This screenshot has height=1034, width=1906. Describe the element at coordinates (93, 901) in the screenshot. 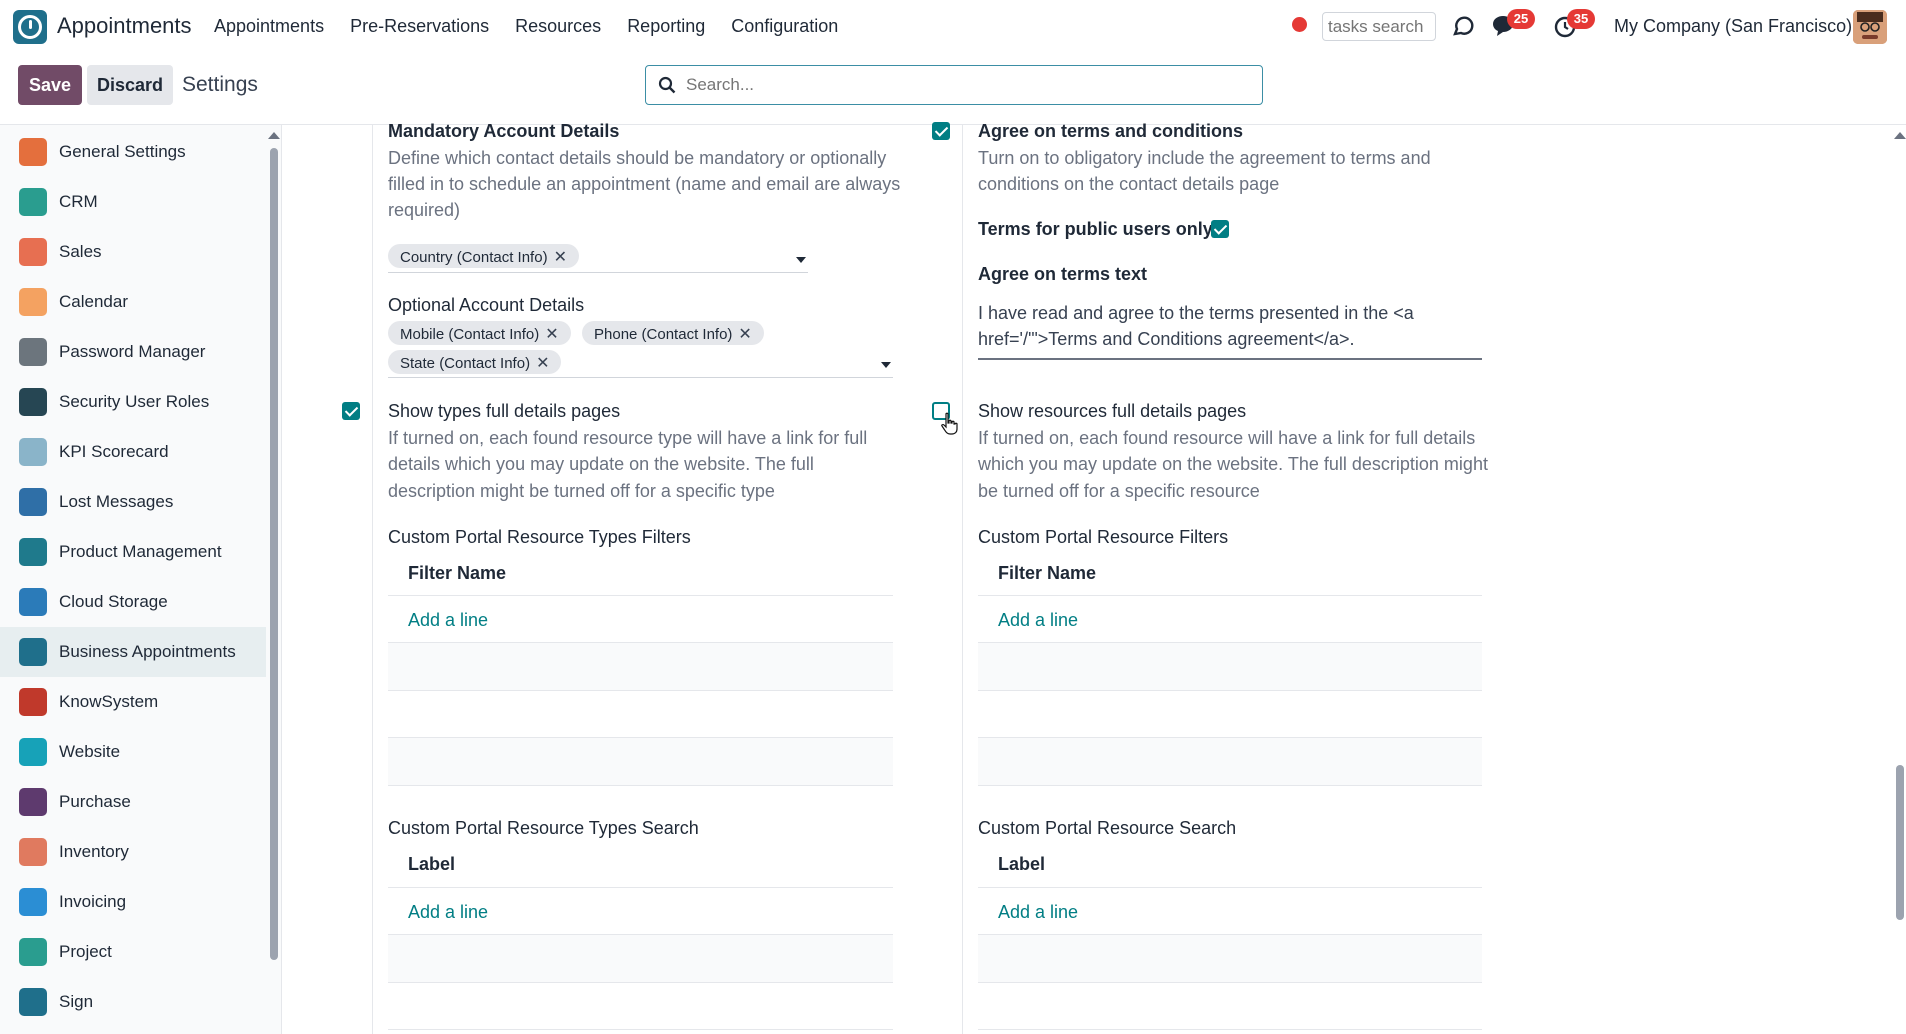

I see `sidebar-item-label: Invoicing` at that location.